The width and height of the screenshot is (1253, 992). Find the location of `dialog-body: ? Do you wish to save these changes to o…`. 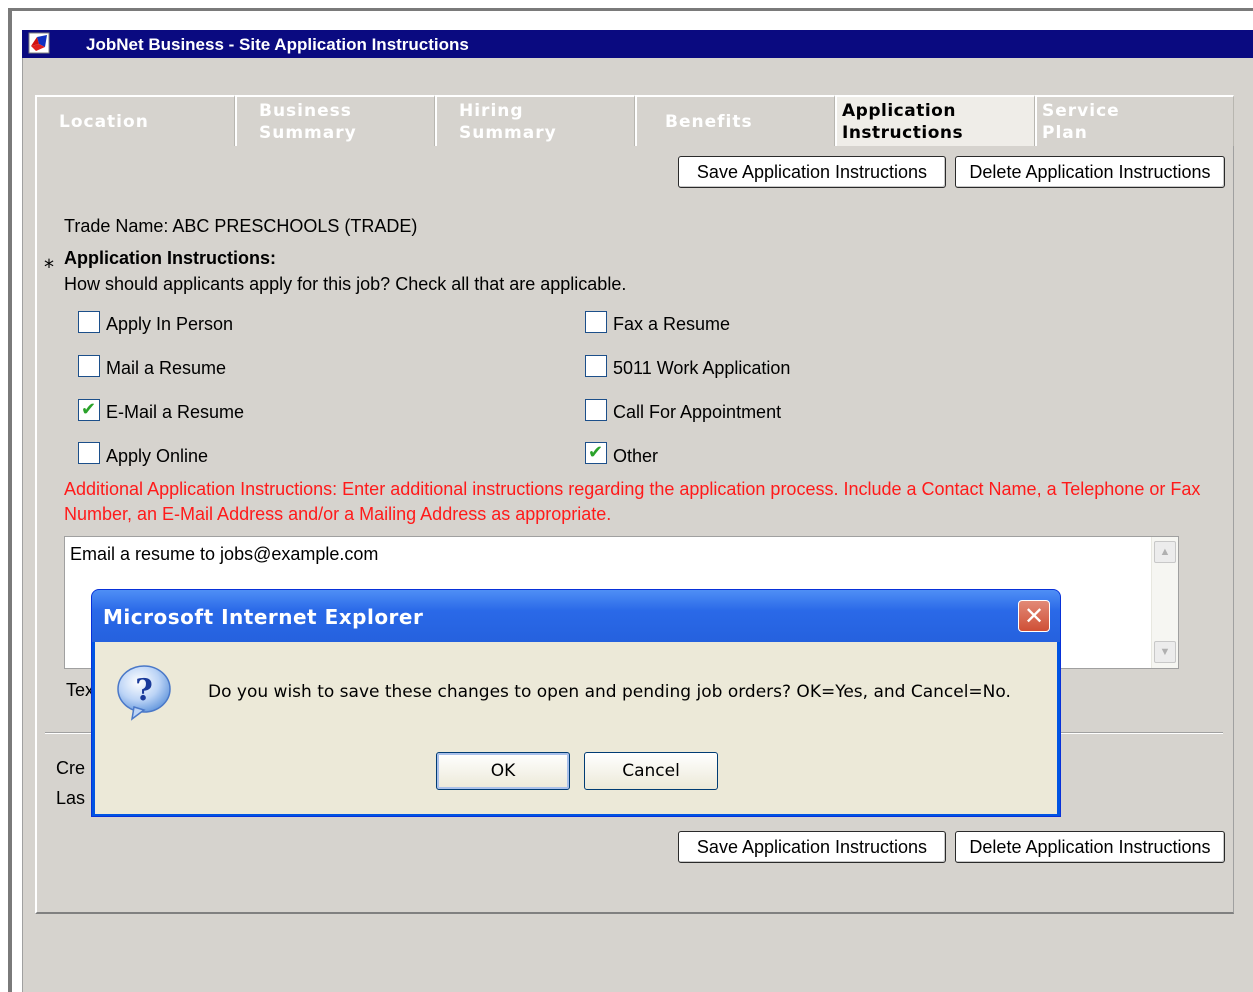

dialog-body: ? Do you wish to save these changes to o… is located at coordinates (576, 728).